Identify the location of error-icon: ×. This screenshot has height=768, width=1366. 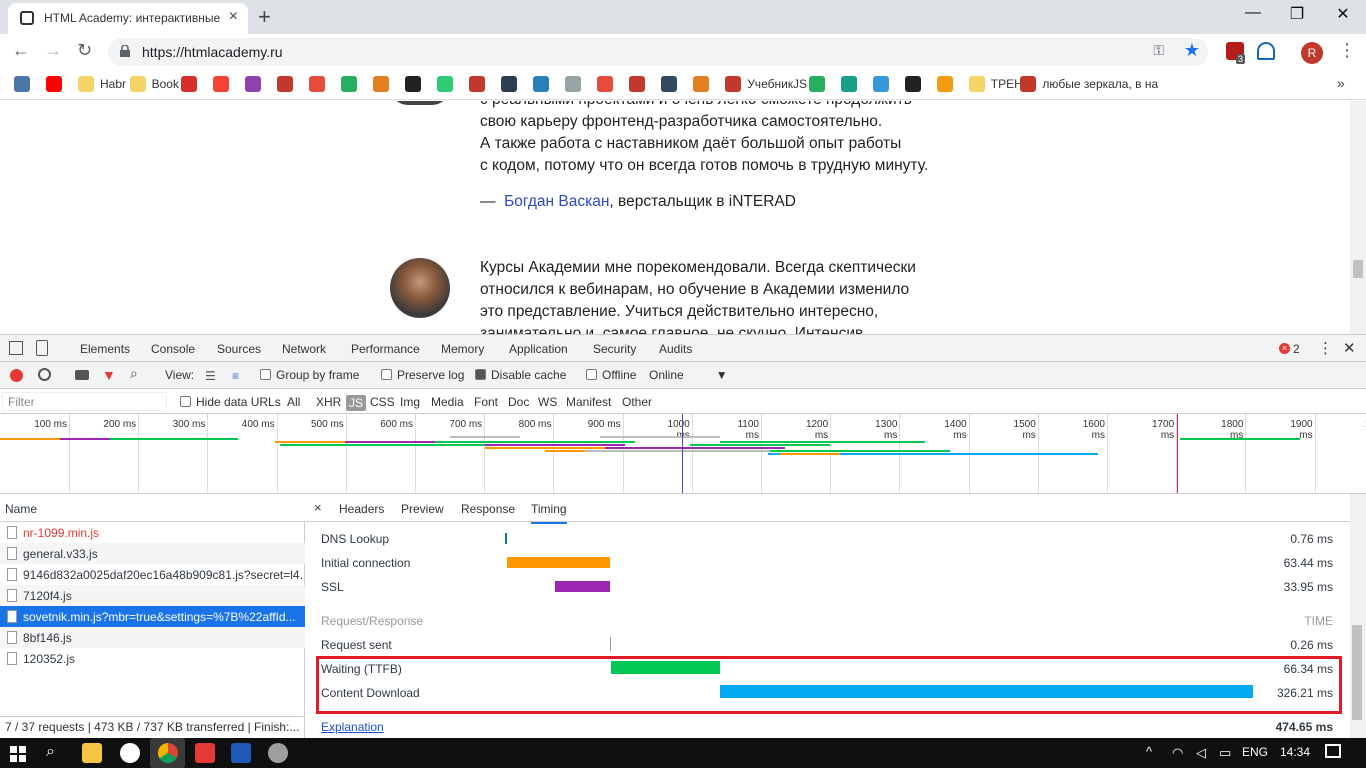
(1284, 348).